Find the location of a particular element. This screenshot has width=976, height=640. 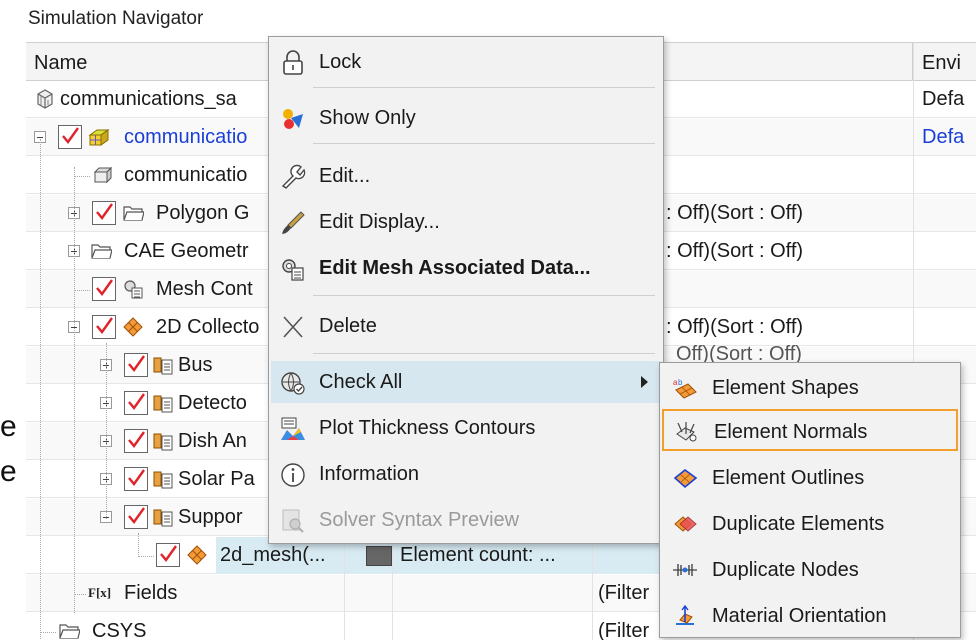

submenu-item-label: Element Normals is located at coordinates (791, 432).